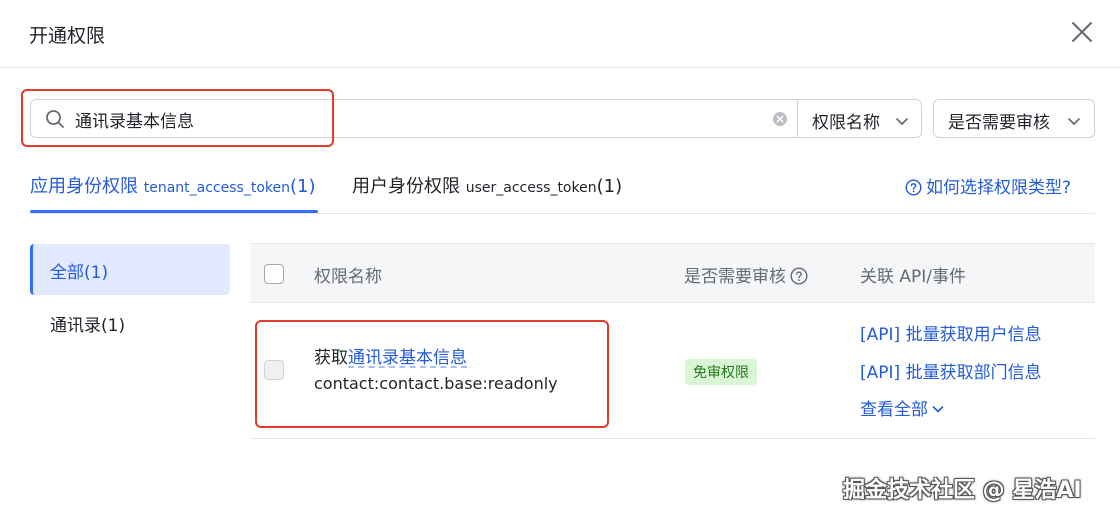 The height and width of the screenshot is (517, 1120). Describe the element at coordinates (274, 274) in the screenshot. I see `select-all-checkbox` at that location.